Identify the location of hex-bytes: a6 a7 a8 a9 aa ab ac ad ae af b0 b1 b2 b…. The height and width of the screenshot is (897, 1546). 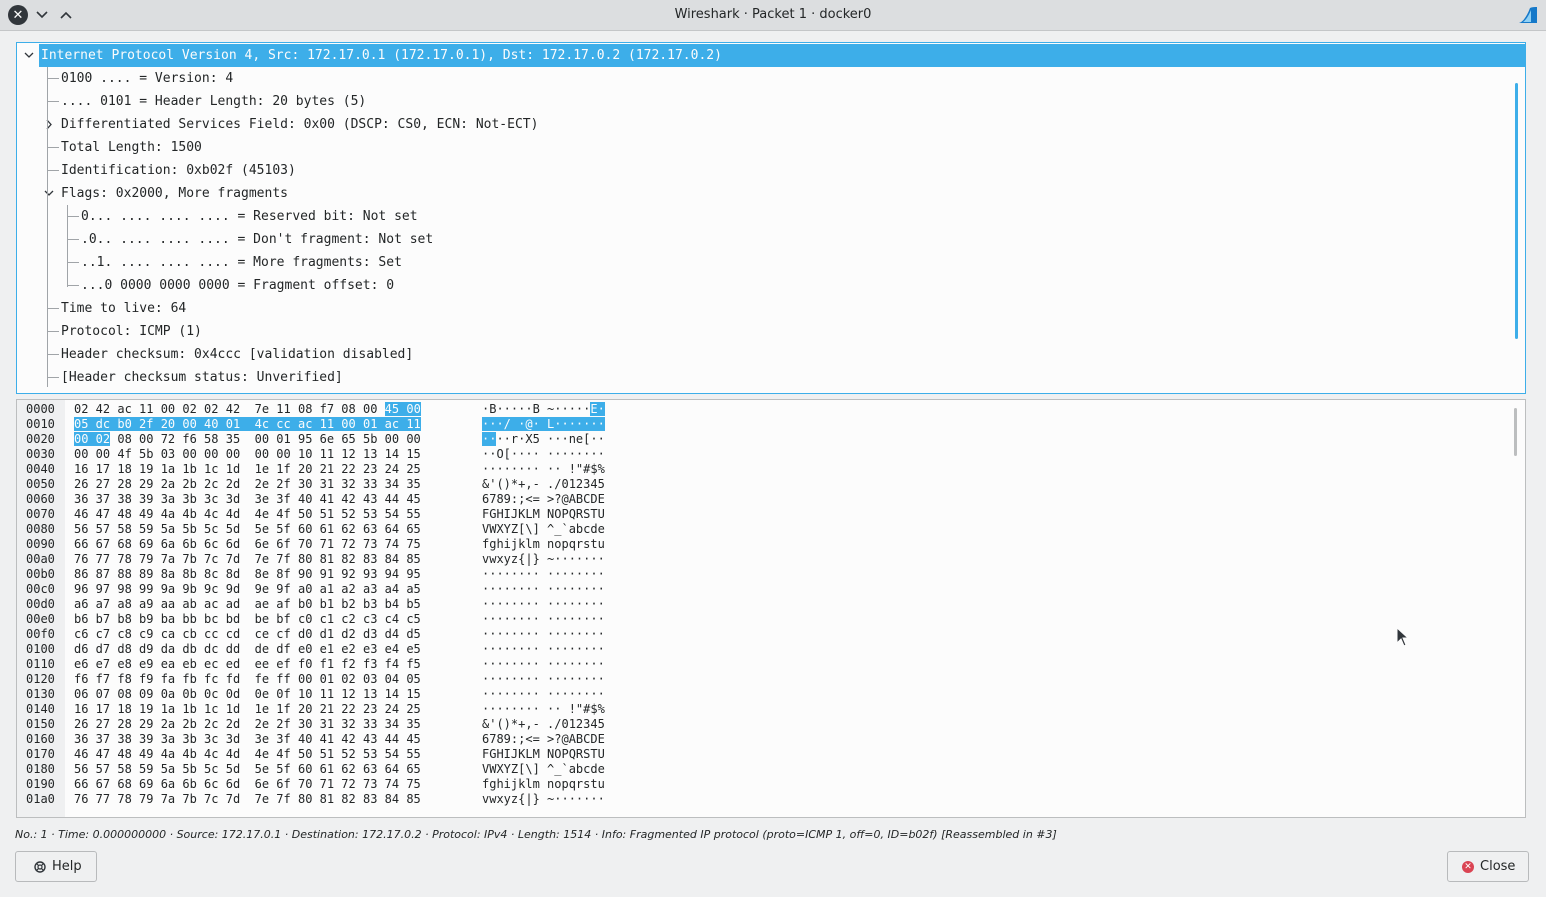
(247, 604).